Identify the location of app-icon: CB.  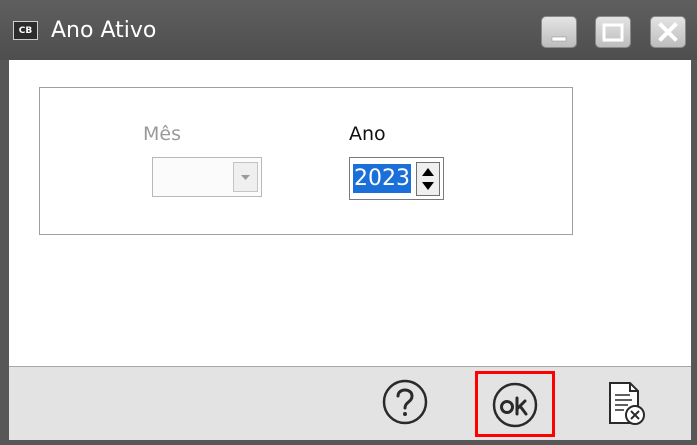
(25, 30).